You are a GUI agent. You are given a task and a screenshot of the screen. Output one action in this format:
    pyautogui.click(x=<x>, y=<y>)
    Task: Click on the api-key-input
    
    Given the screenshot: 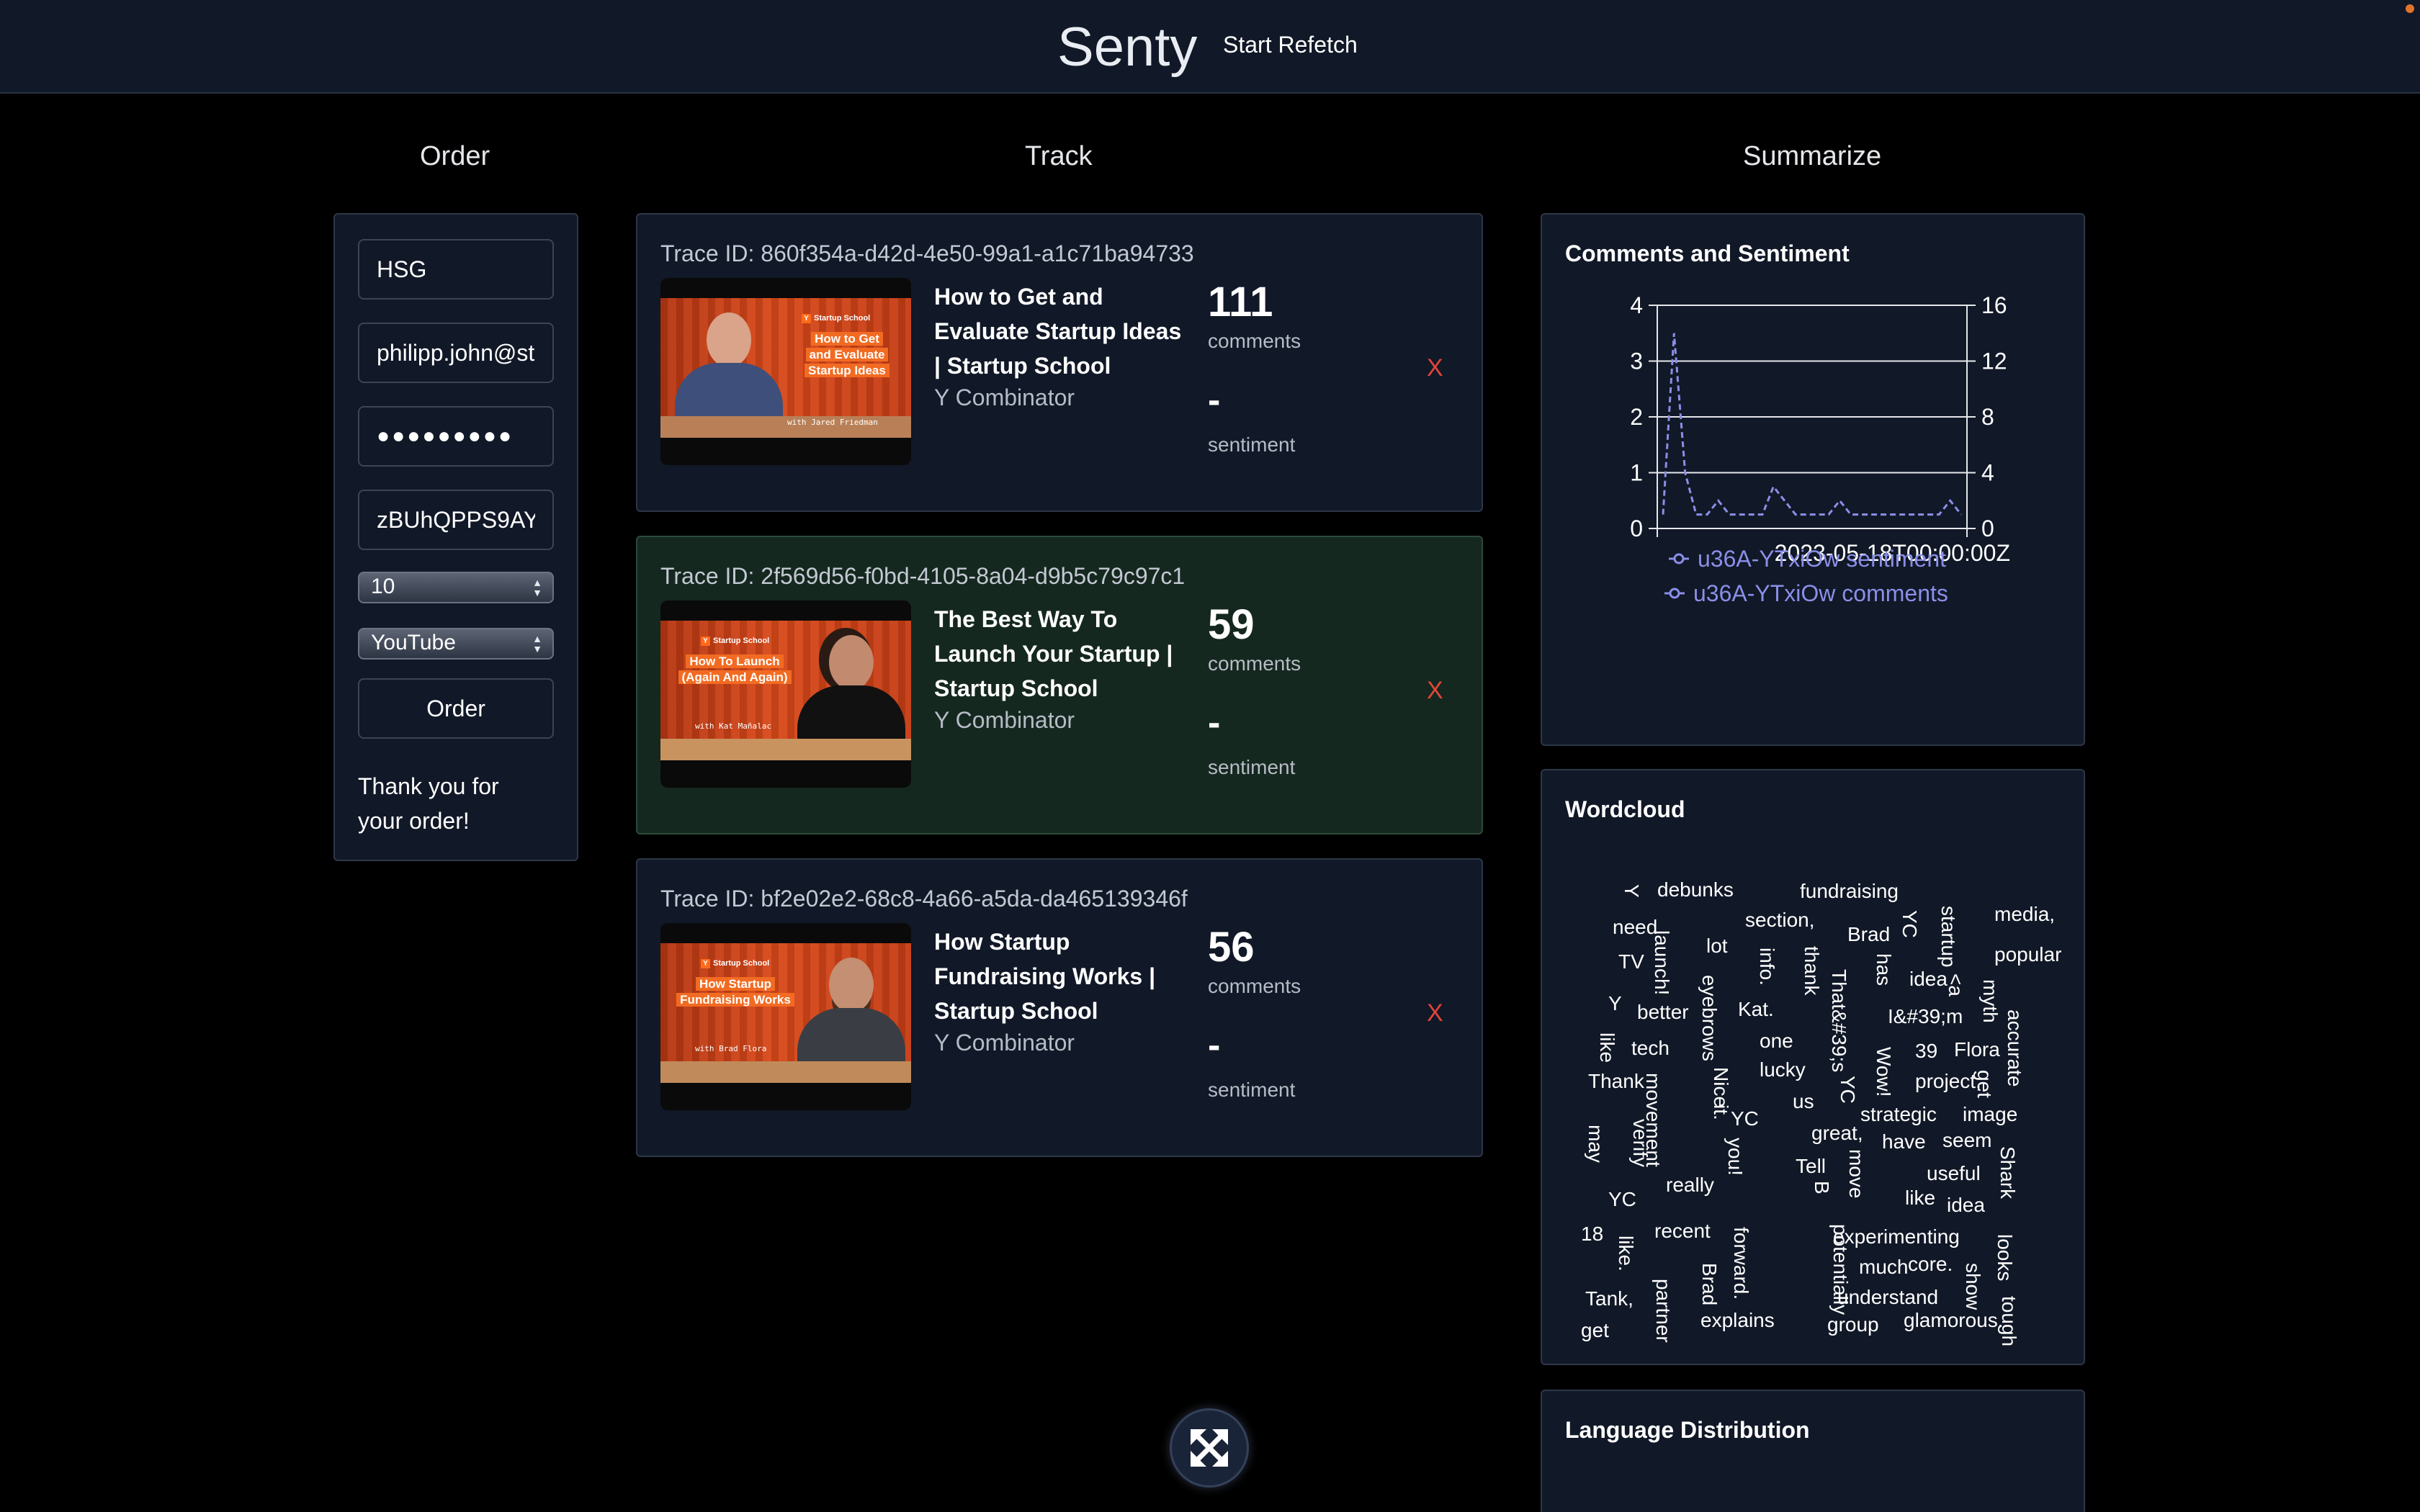 What is the action you would take?
    pyautogui.click(x=456, y=520)
    